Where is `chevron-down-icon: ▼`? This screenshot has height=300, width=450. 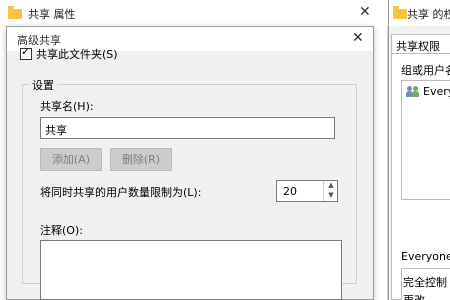
chevron-down-icon: ▼ is located at coordinates (331, 195).